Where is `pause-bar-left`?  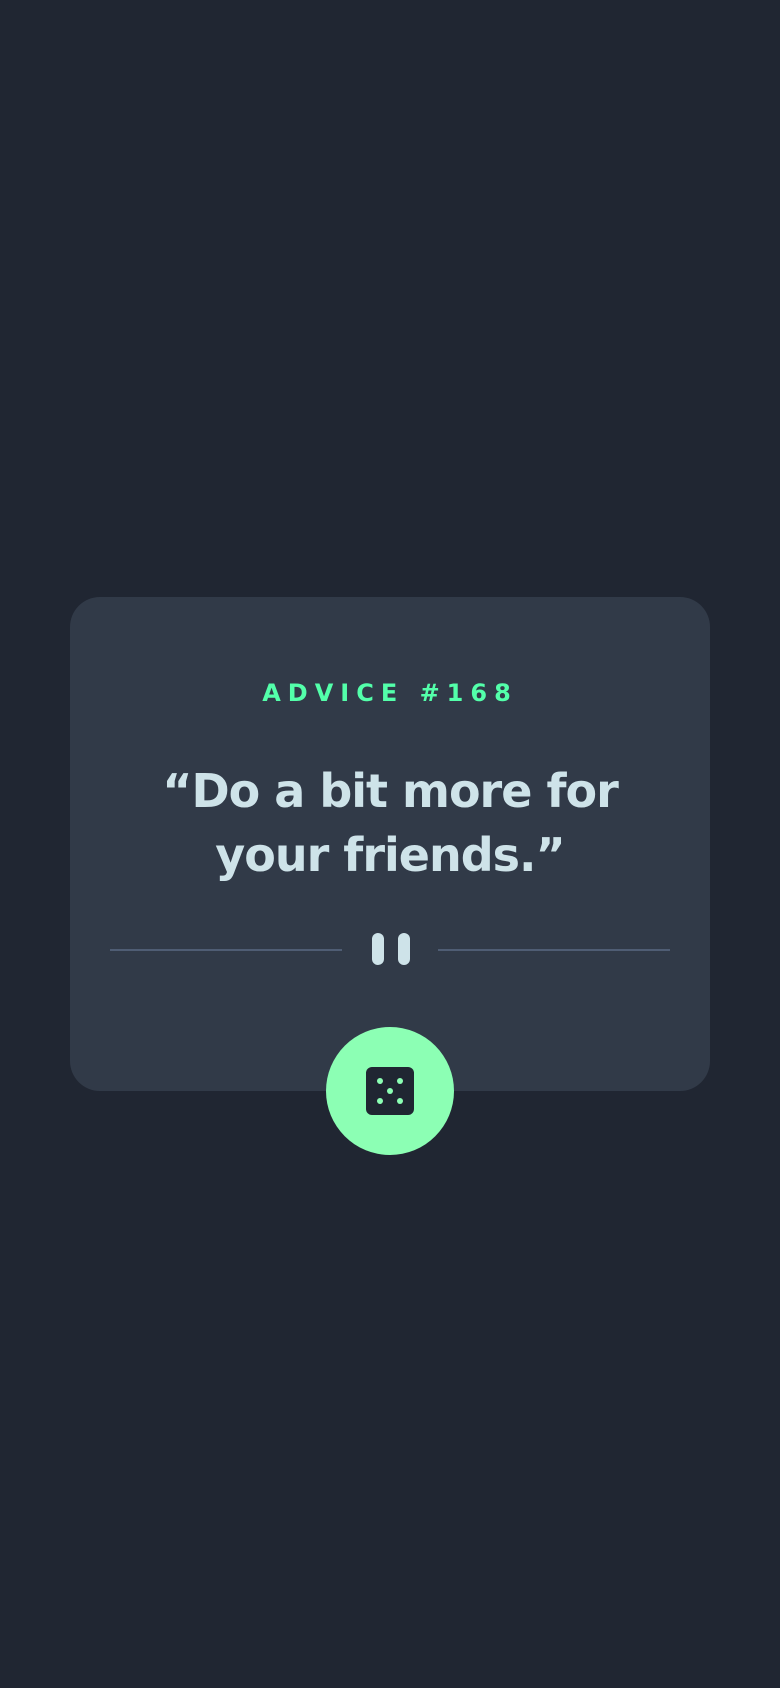
pause-bar-left is located at coordinates (378, 949).